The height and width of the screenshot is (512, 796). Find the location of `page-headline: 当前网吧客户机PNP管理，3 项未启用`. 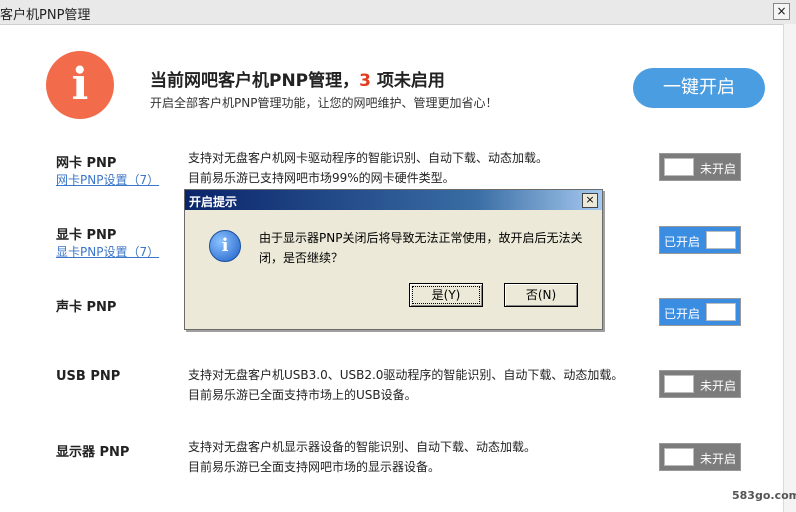

page-headline: 当前网吧客户机PNP管理，3 项未启用 is located at coordinates (297, 78).